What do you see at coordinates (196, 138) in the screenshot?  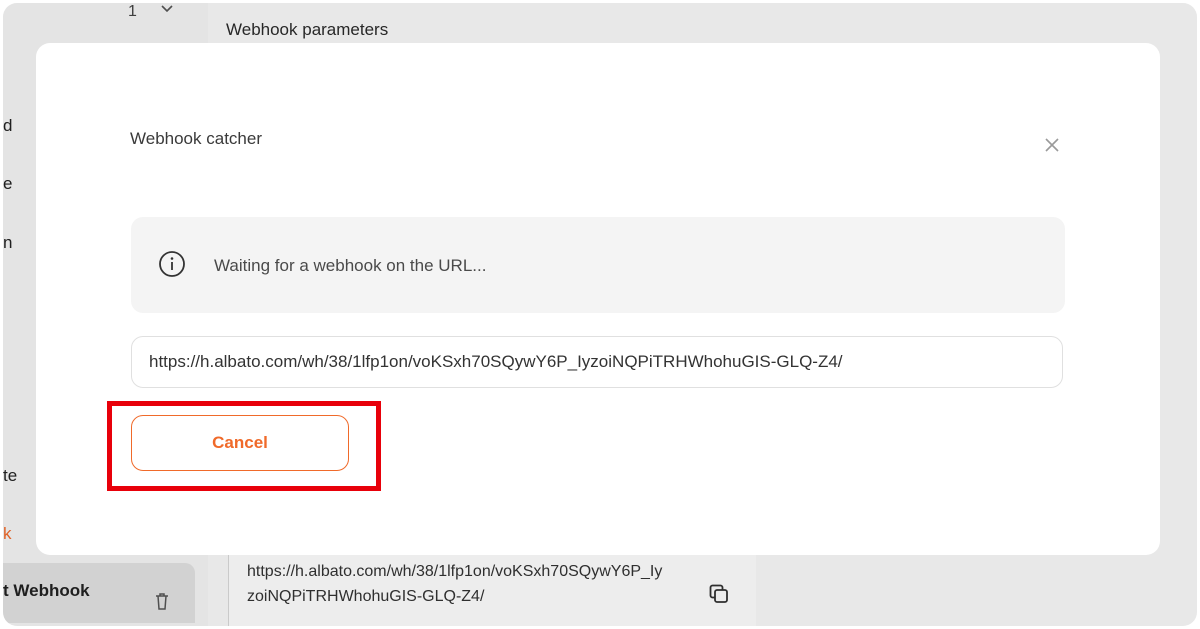 I see `modal-title: Webhook catcher` at bounding box center [196, 138].